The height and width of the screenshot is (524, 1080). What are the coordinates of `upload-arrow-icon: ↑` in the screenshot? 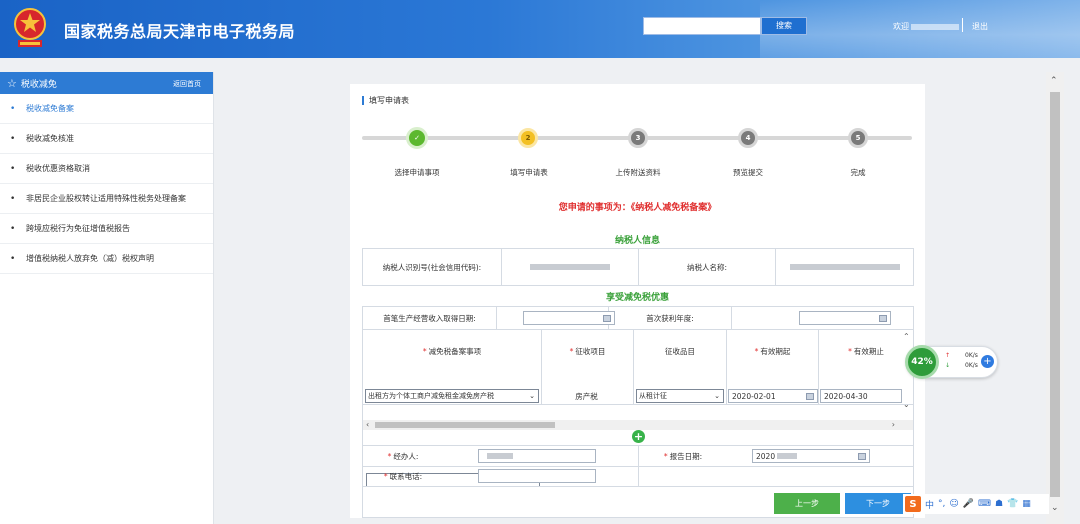 It's located at (948, 355).